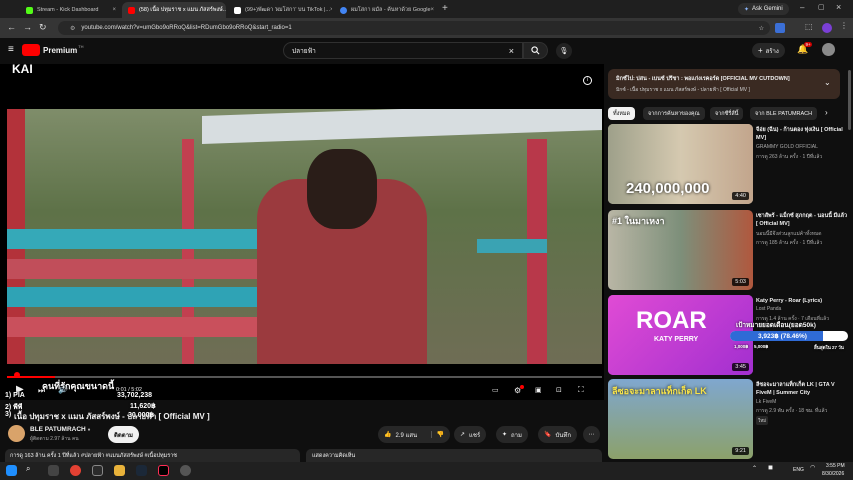  What do you see at coordinates (505, 435) in the screenshot?
I see `sparkle-icon: ✦` at bounding box center [505, 435].